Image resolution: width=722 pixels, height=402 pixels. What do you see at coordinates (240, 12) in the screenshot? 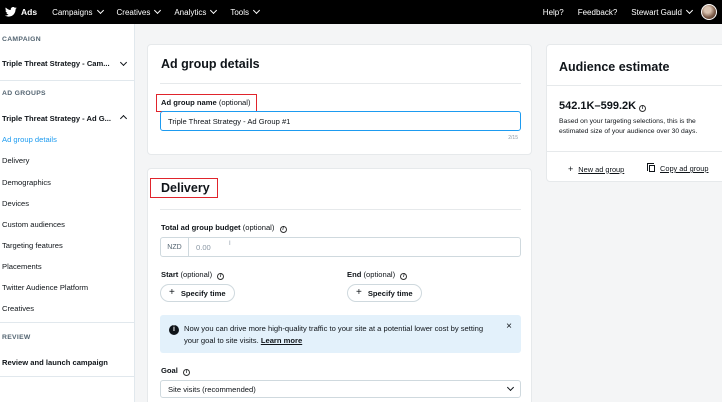
I see `nav-label: Tools` at bounding box center [240, 12].